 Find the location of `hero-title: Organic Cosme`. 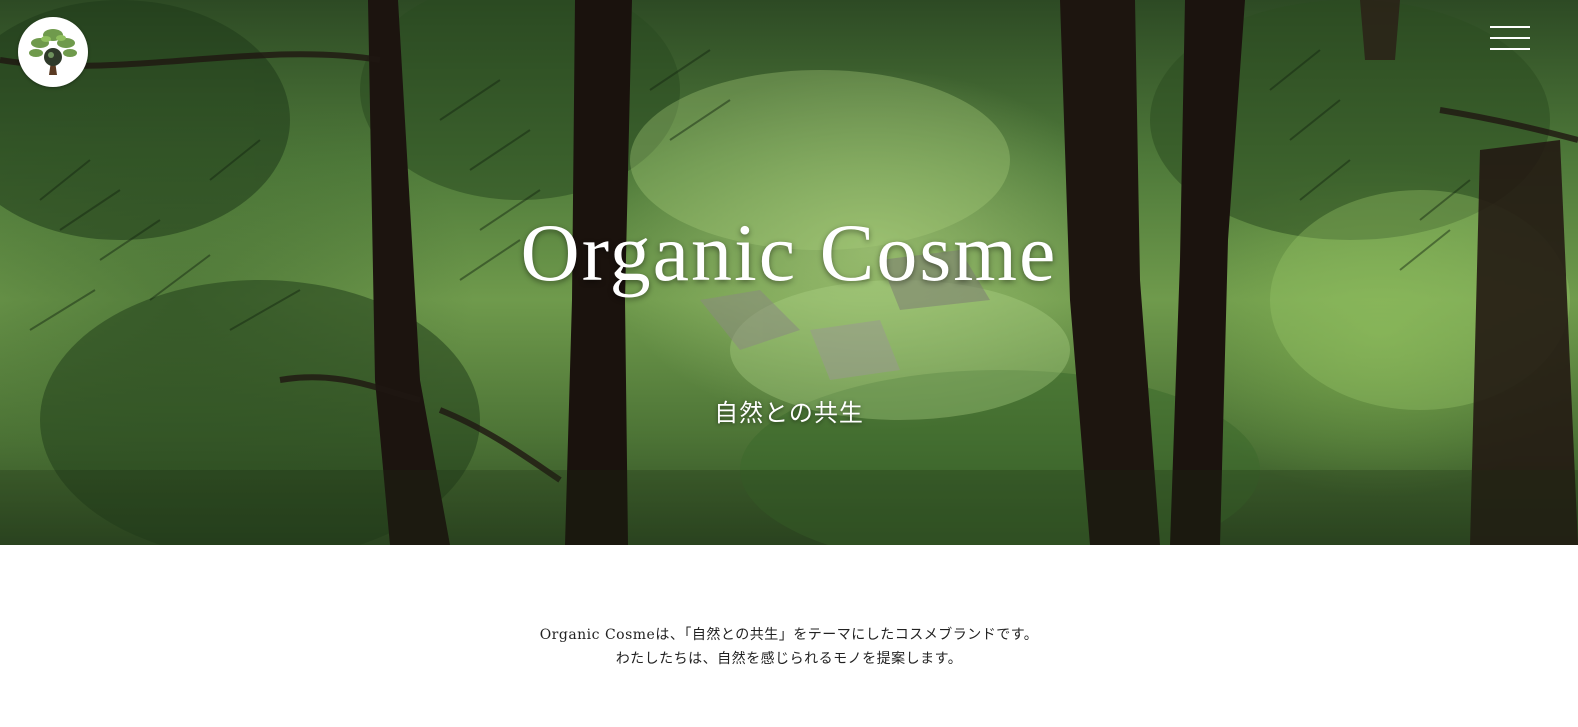

hero-title: Organic Cosme is located at coordinates (789, 252).